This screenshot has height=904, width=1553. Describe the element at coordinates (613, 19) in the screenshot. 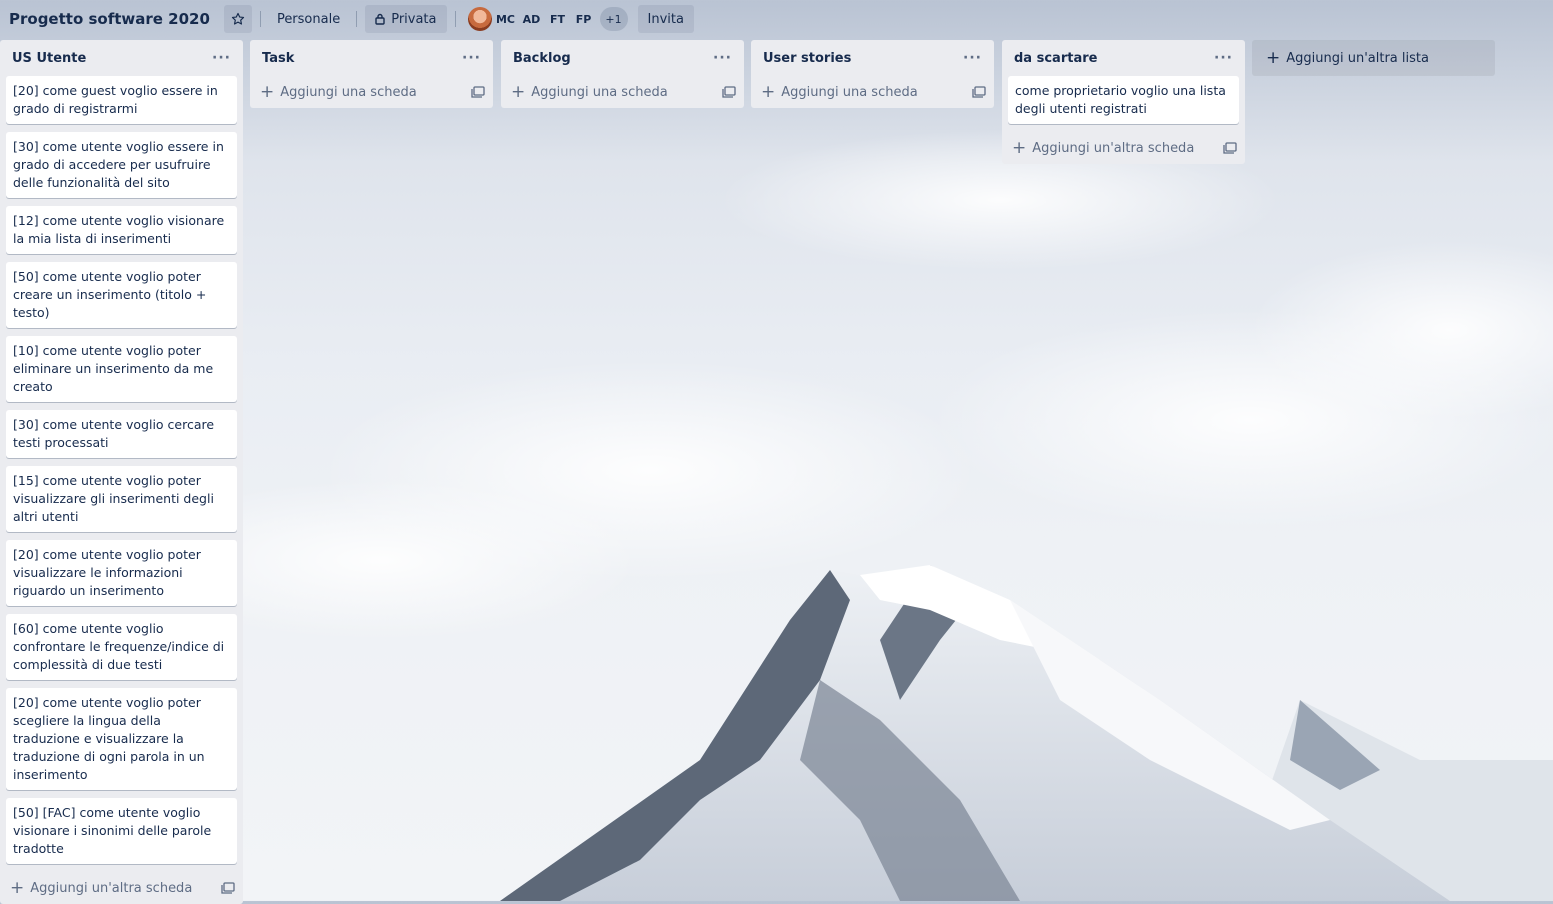

I see `more-members-button: +1` at that location.